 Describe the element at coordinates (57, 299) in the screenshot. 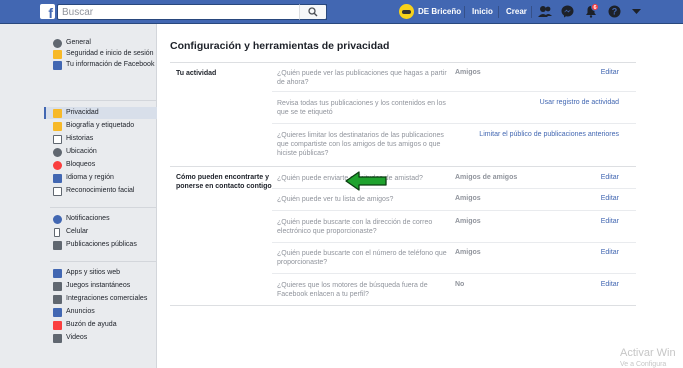

I see `integrations-icon` at that location.